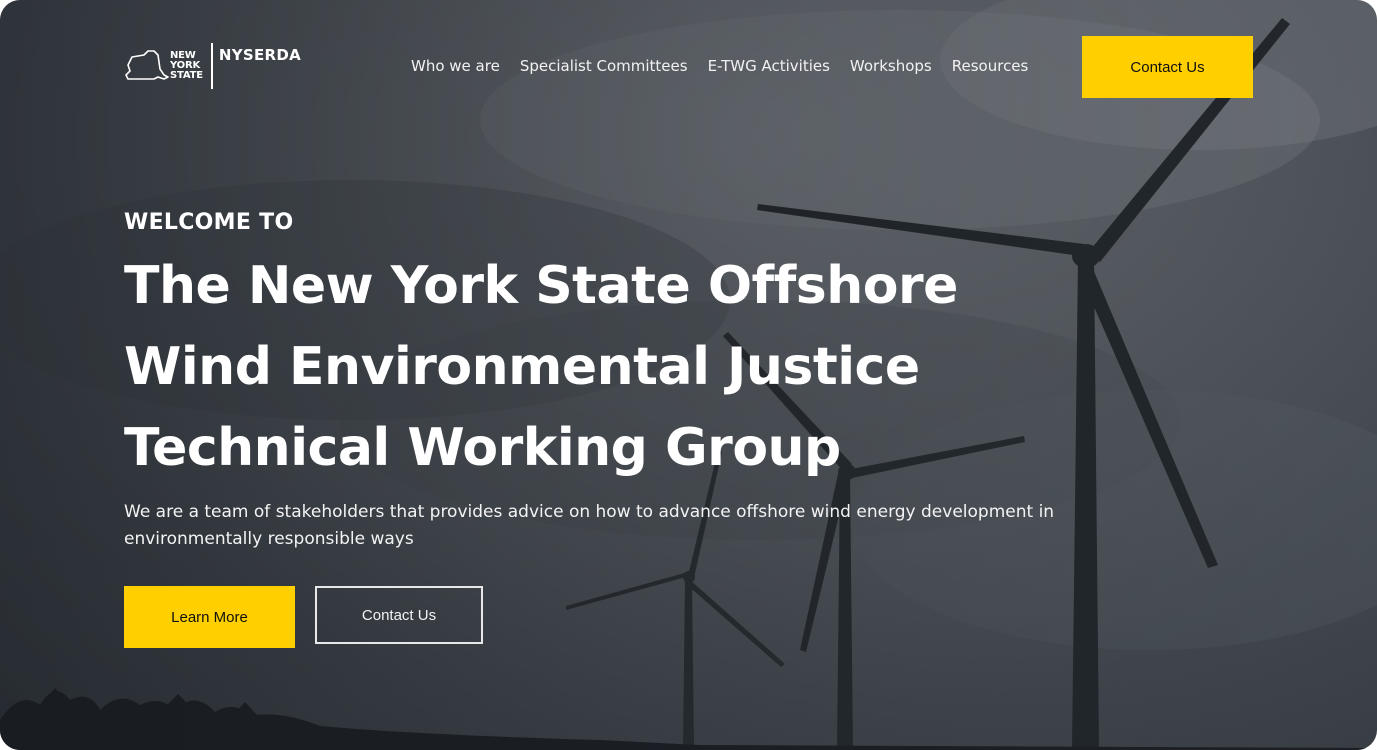 The image size is (1377, 750). I want to click on nav-item-resources: Resources, so click(990, 66).